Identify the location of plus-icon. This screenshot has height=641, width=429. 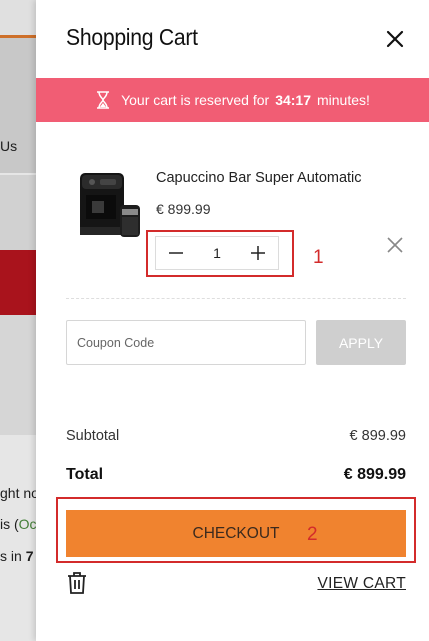
(258, 253).